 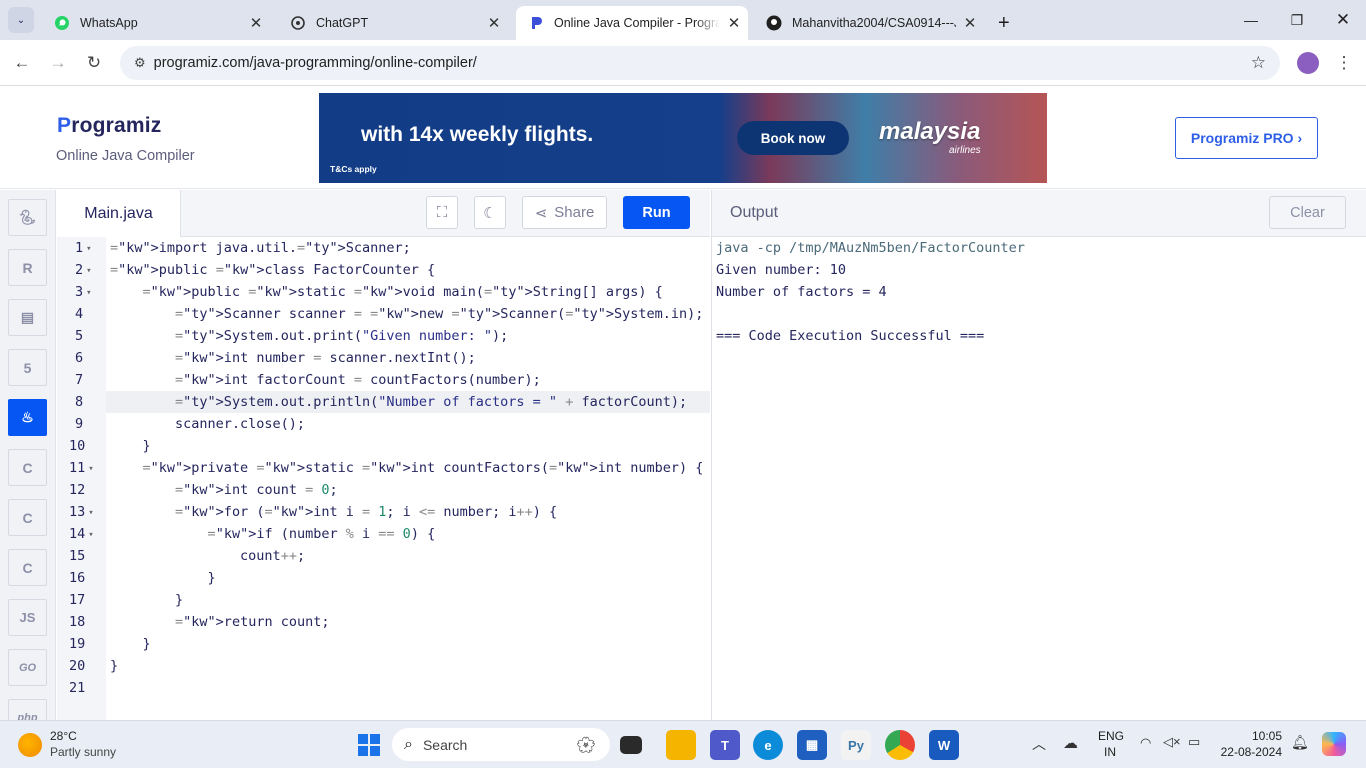 I want to click on code-line: ="kw">int number = scanner.nextInt();, so click(x=293, y=358).